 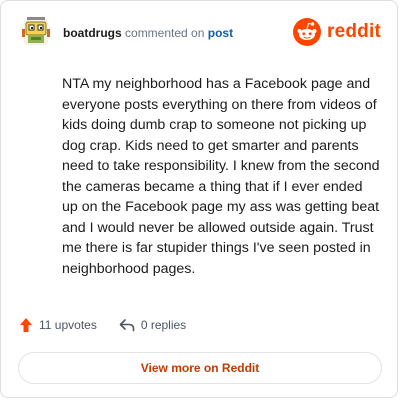 What do you see at coordinates (165, 33) in the screenshot?
I see `action-text: commented on` at bounding box center [165, 33].